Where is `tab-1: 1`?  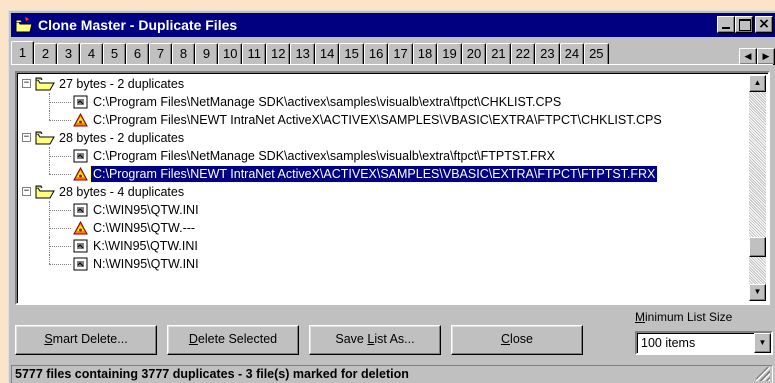 tab-1: 1 is located at coordinates (22, 53).